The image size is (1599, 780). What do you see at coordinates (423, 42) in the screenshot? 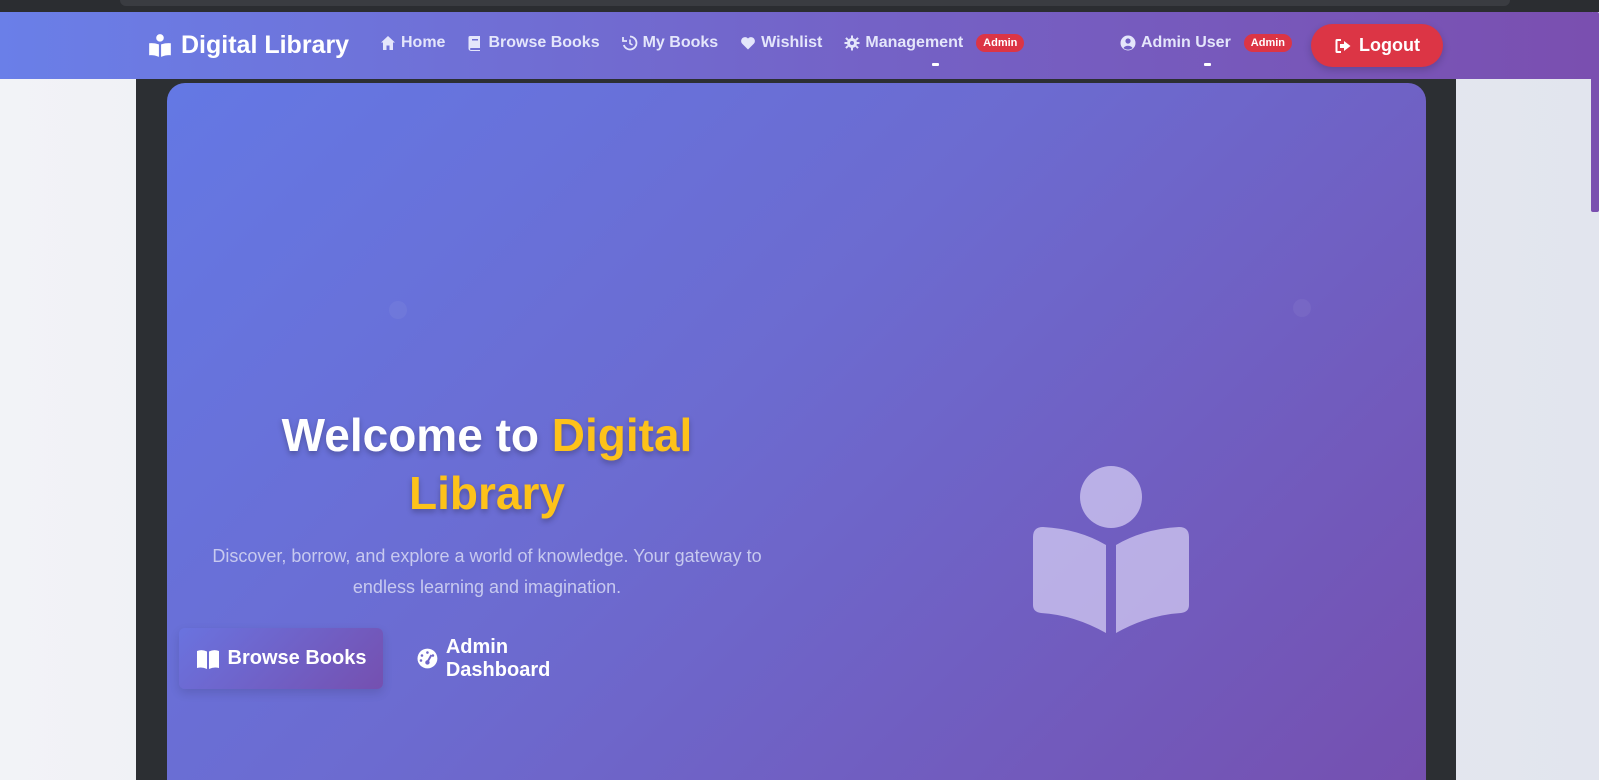
I see `nav-home-label: Home` at bounding box center [423, 42].